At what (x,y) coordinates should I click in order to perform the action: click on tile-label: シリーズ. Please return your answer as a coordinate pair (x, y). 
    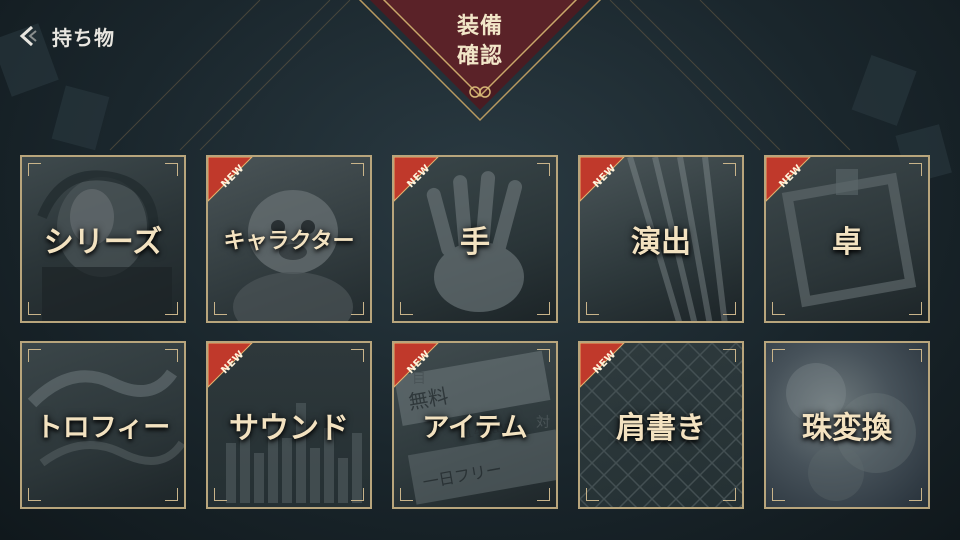
    Looking at the image, I should click on (103, 242).